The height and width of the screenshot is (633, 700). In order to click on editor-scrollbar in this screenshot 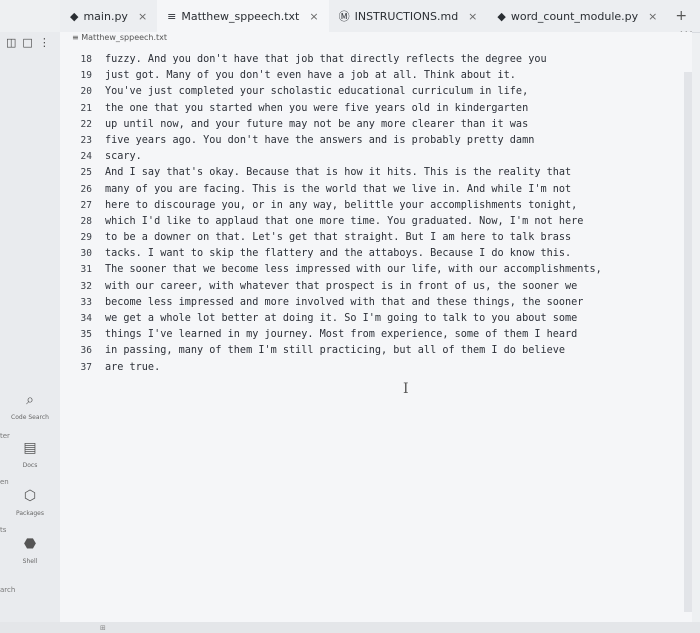, I will do `click(688, 342)`.